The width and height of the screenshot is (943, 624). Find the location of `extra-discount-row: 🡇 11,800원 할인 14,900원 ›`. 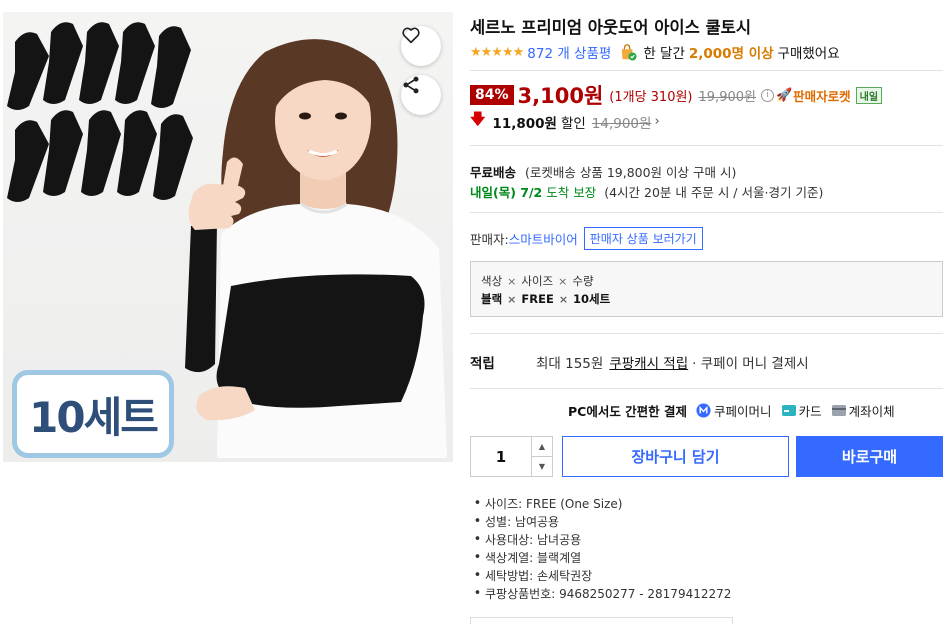

extra-discount-row: 🡇 11,800원 할인 14,900원 › is located at coordinates (565, 121).